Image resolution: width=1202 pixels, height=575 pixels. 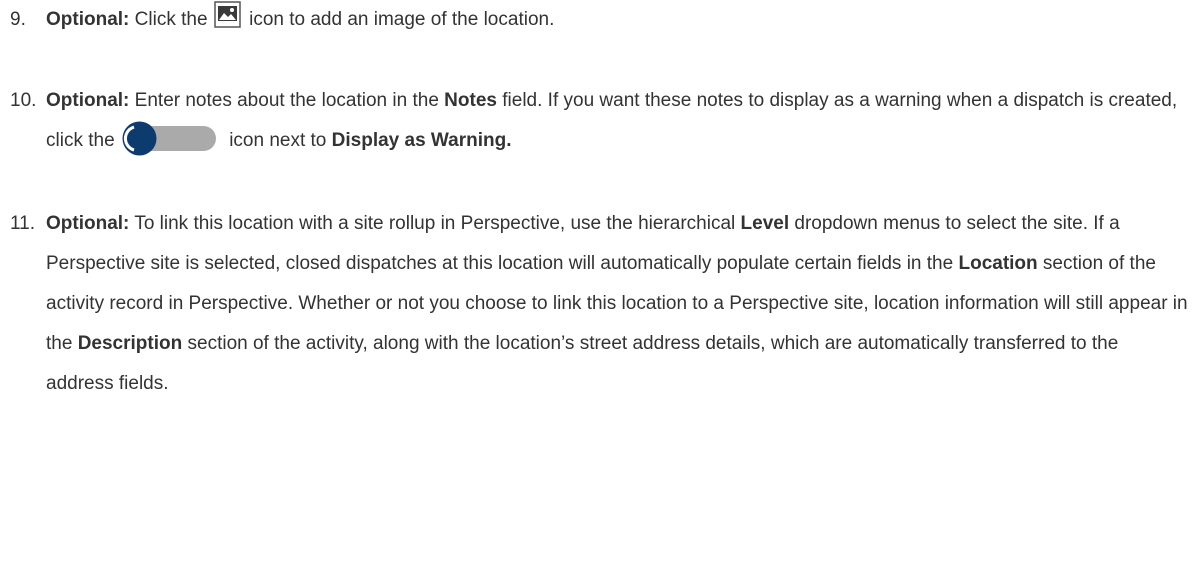 What do you see at coordinates (421, 140) in the screenshot?
I see `display-as-warning-label: Display as Warning.` at bounding box center [421, 140].